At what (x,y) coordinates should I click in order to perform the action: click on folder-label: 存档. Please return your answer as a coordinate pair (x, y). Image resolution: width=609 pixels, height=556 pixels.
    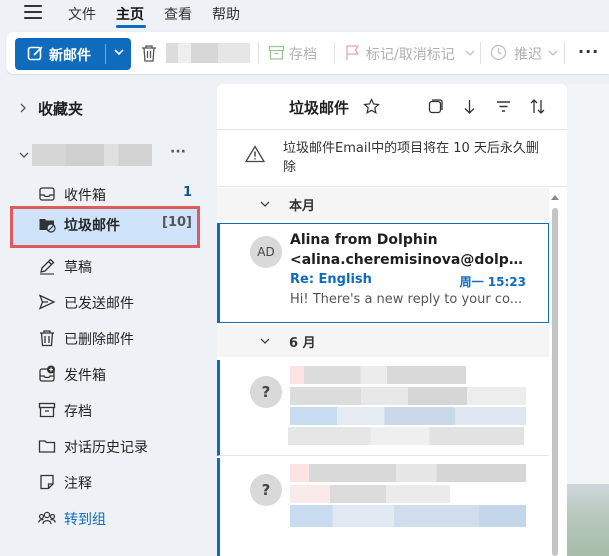
    Looking at the image, I should click on (78, 412).